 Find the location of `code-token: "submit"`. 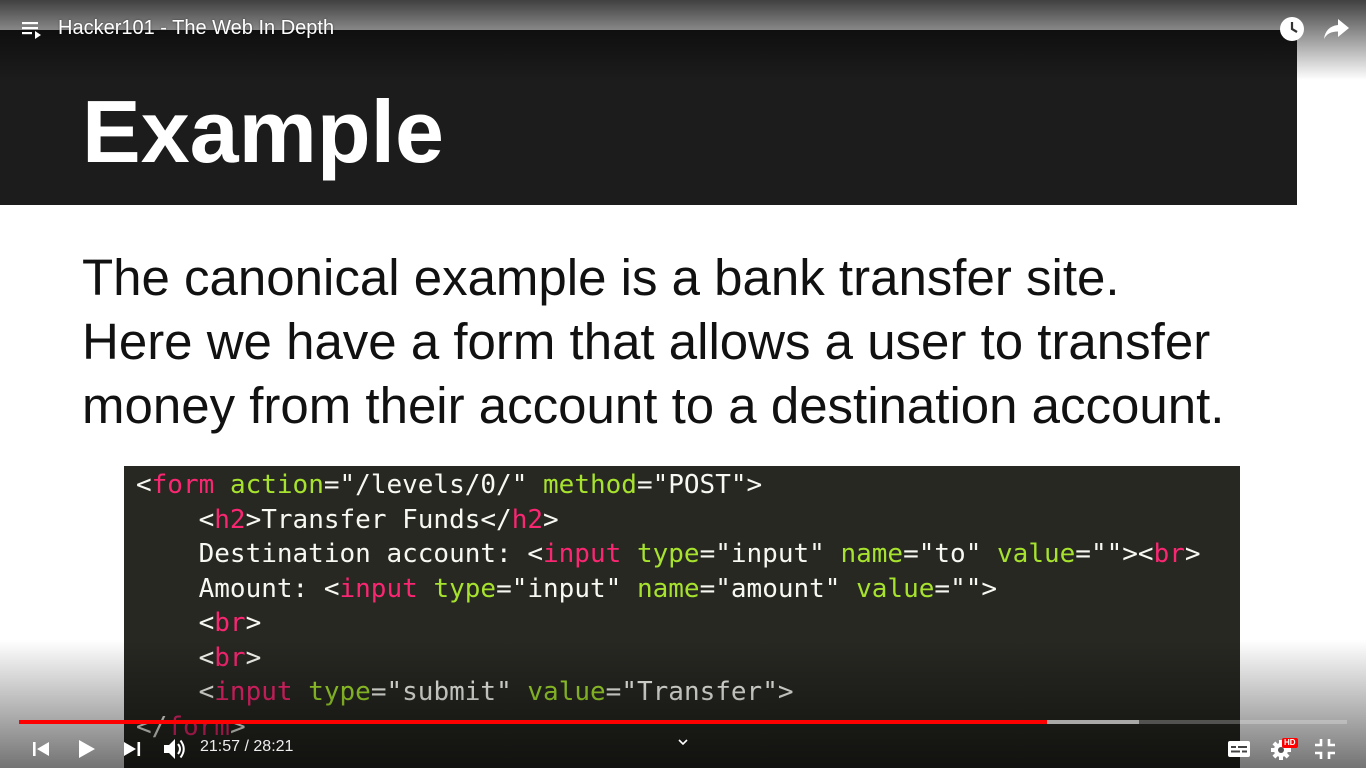

code-token: "submit" is located at coordinates (449, 692).